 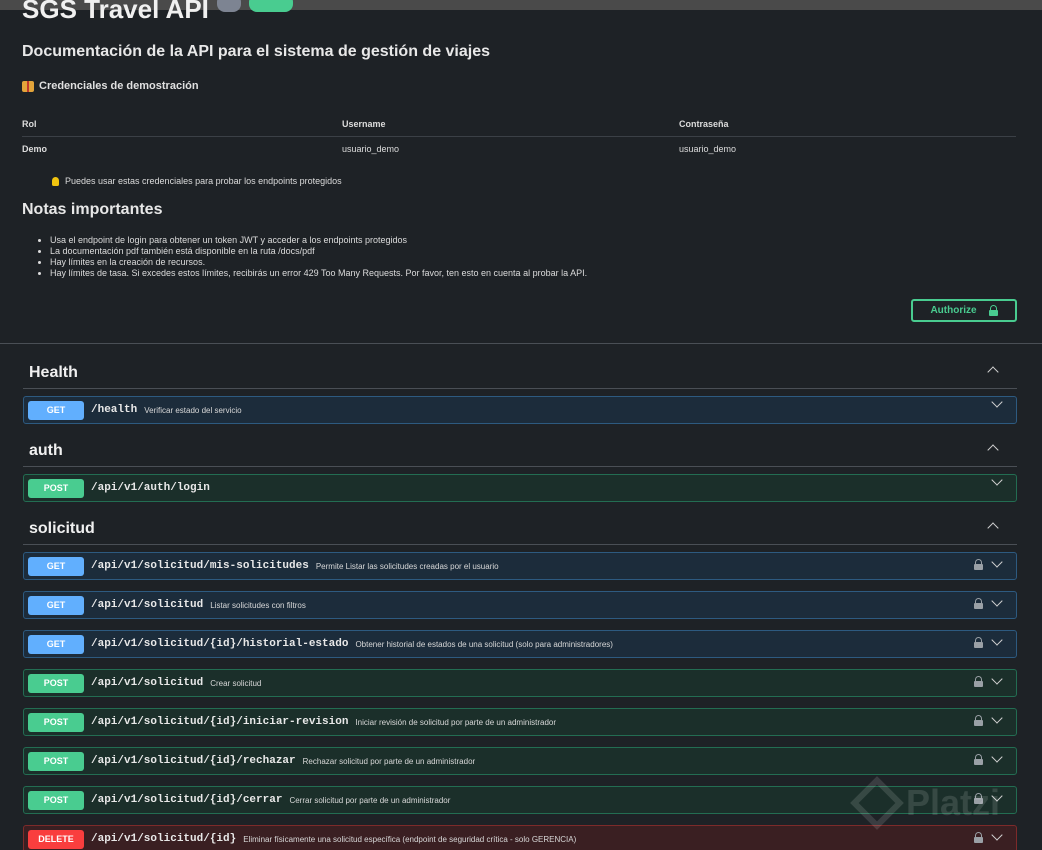 What do you see at coordinates (510, 124) in the screenshot?
I see `header-username: Username` at bounding box center [510, 124].